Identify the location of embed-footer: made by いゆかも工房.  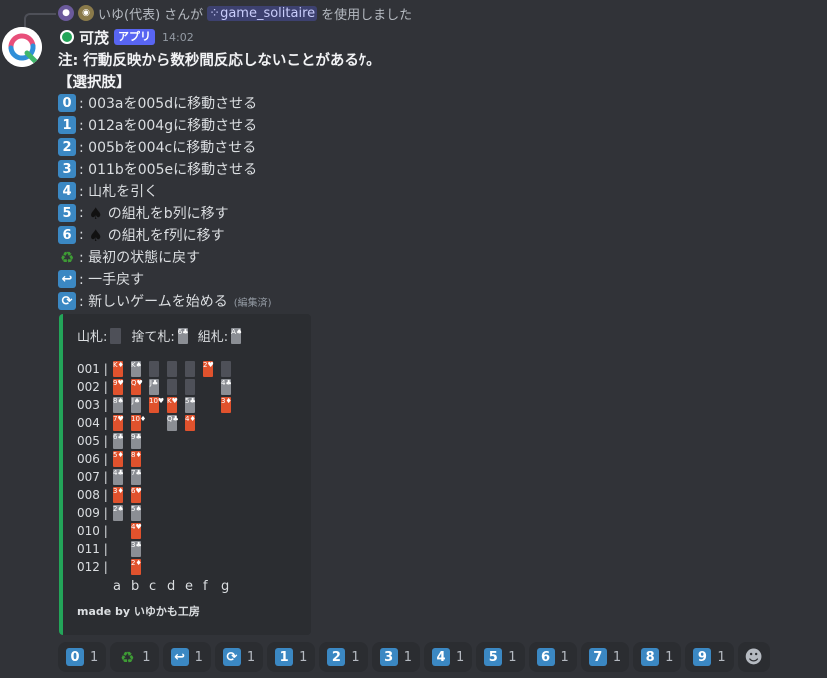
(138, 611).